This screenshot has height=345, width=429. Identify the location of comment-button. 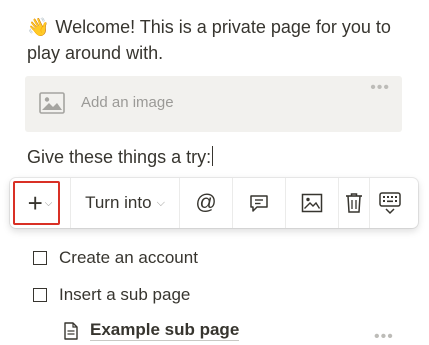
(259, 203).